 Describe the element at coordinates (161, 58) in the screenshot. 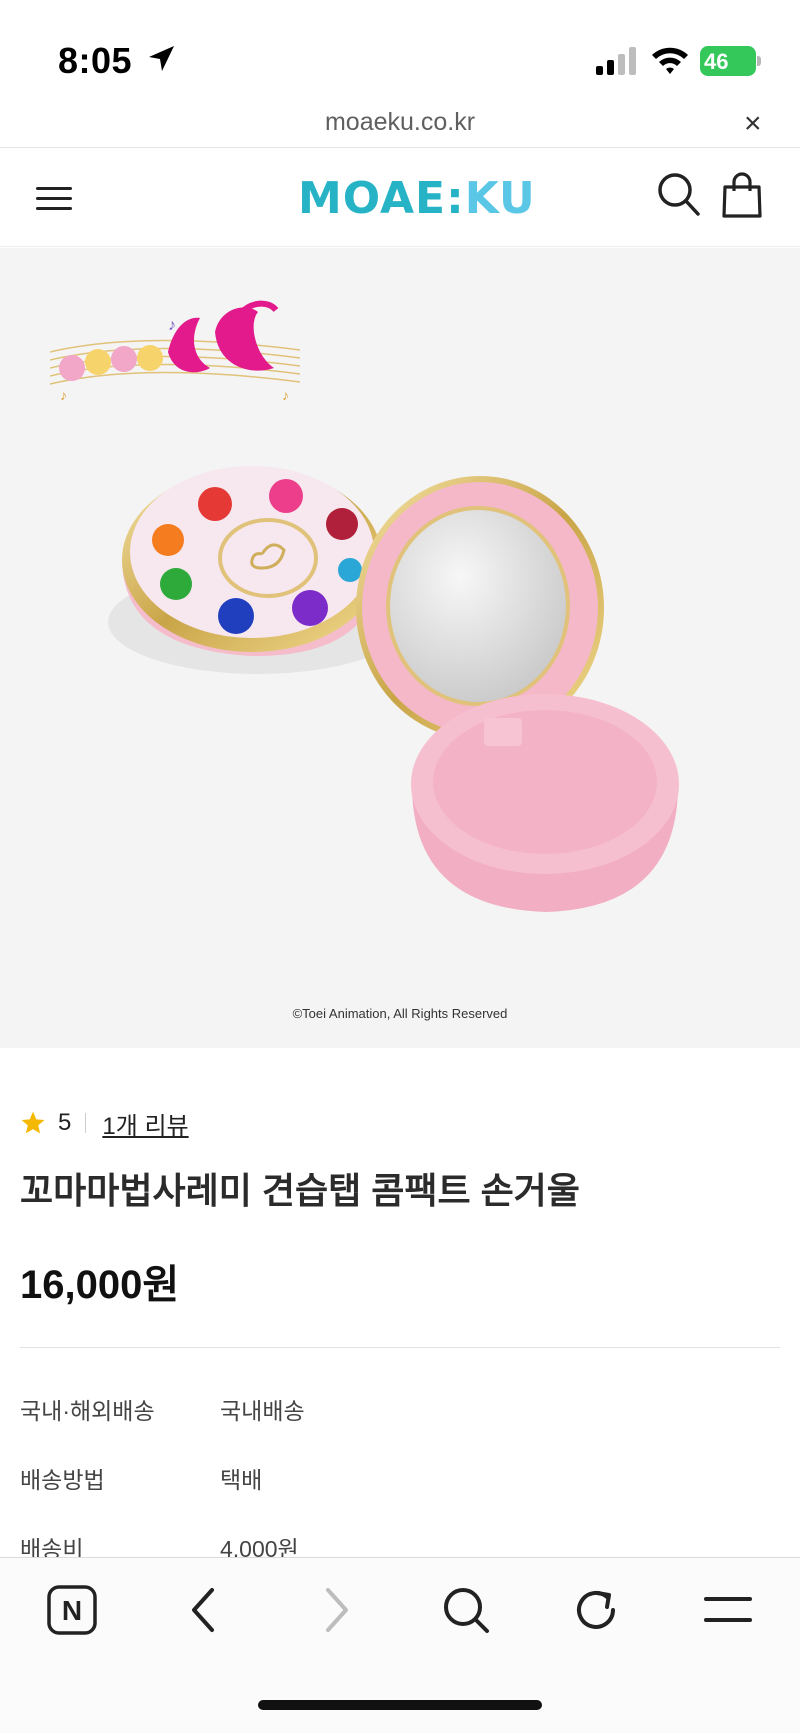

I see `location-arrow-icon` at that location.